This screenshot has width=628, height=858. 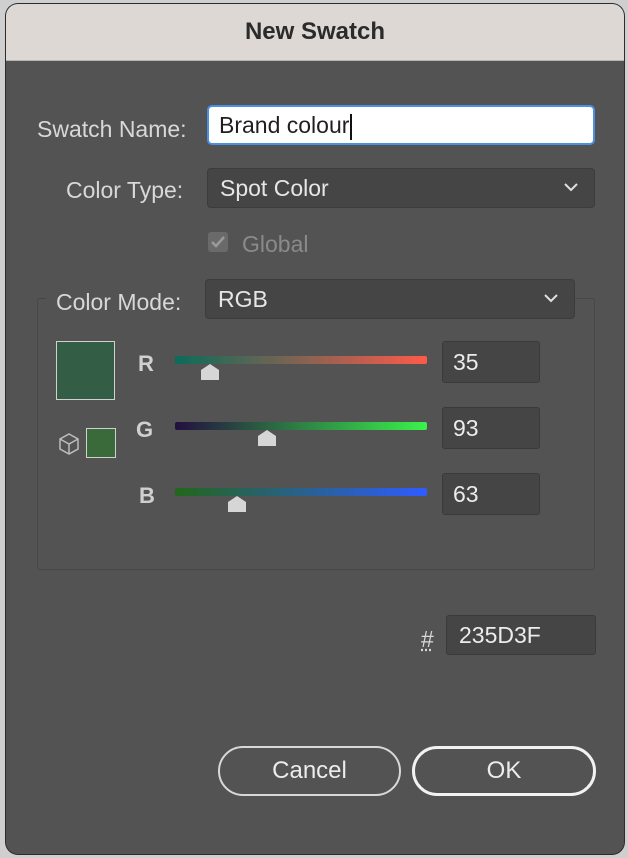 I want to click on global-checkbox, so click(x=218, y=242).